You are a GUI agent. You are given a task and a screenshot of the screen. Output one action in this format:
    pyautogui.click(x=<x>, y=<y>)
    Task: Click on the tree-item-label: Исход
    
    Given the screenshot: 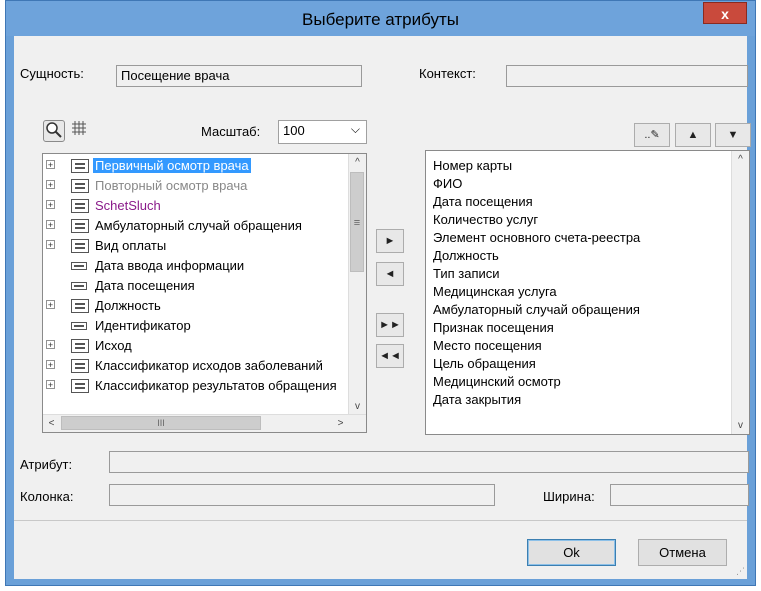 What is the action you would take?
    pyautogui.click(x=113, y=345)
    